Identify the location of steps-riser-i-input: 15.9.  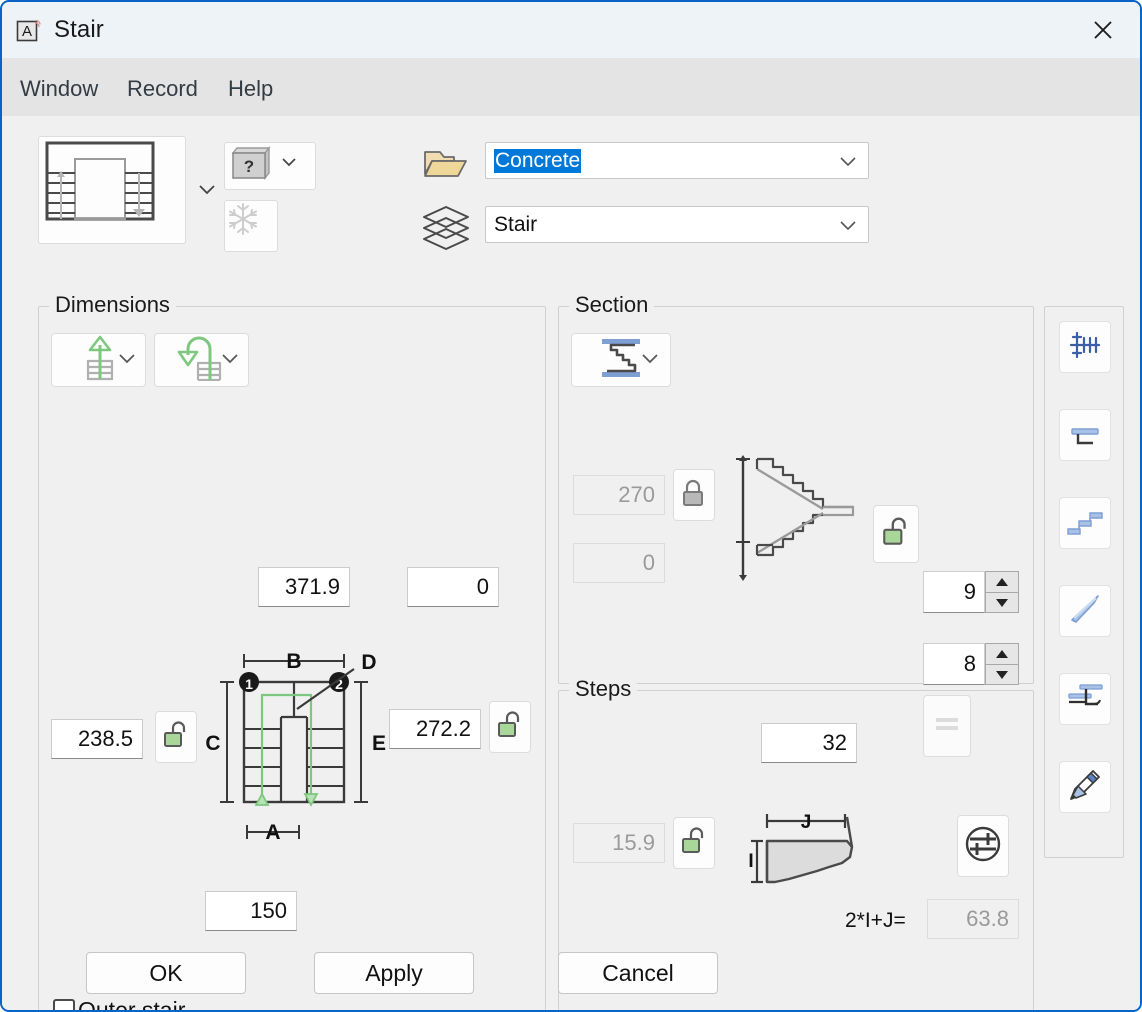
(619, 843).